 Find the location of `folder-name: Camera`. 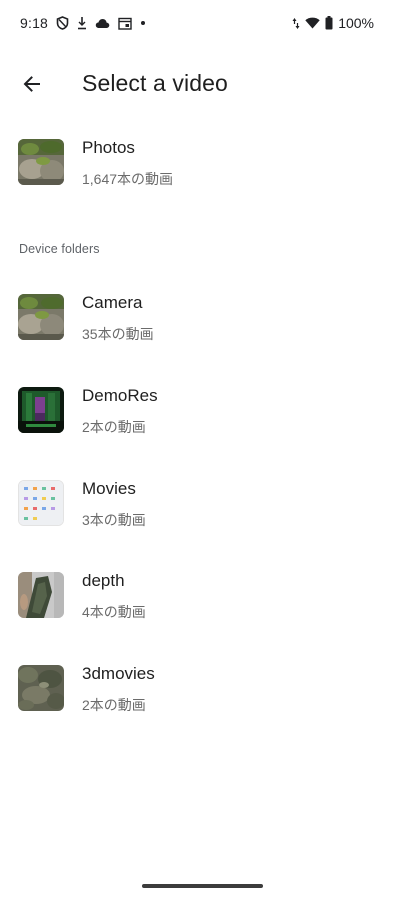

folder-name: Camera is located at coordinates (112, 302).